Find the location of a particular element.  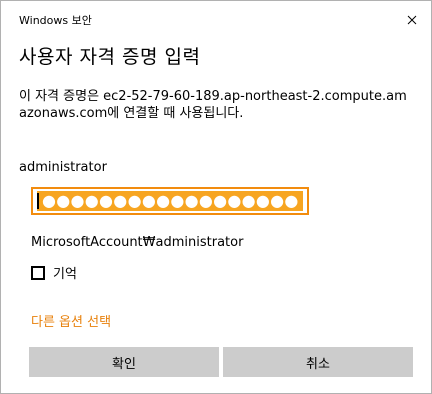

dialog-heading: 사용자 자격 증명 입력 is located at coordinates (110, 57).